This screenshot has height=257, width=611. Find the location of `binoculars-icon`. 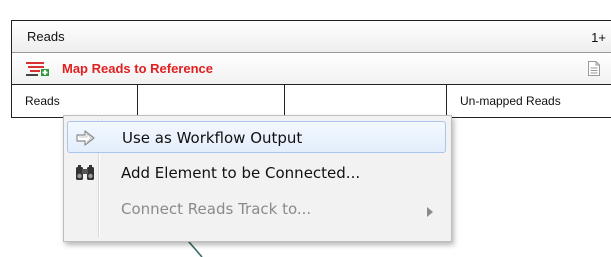

binoculars-icon is located at coordinates (85, 173).